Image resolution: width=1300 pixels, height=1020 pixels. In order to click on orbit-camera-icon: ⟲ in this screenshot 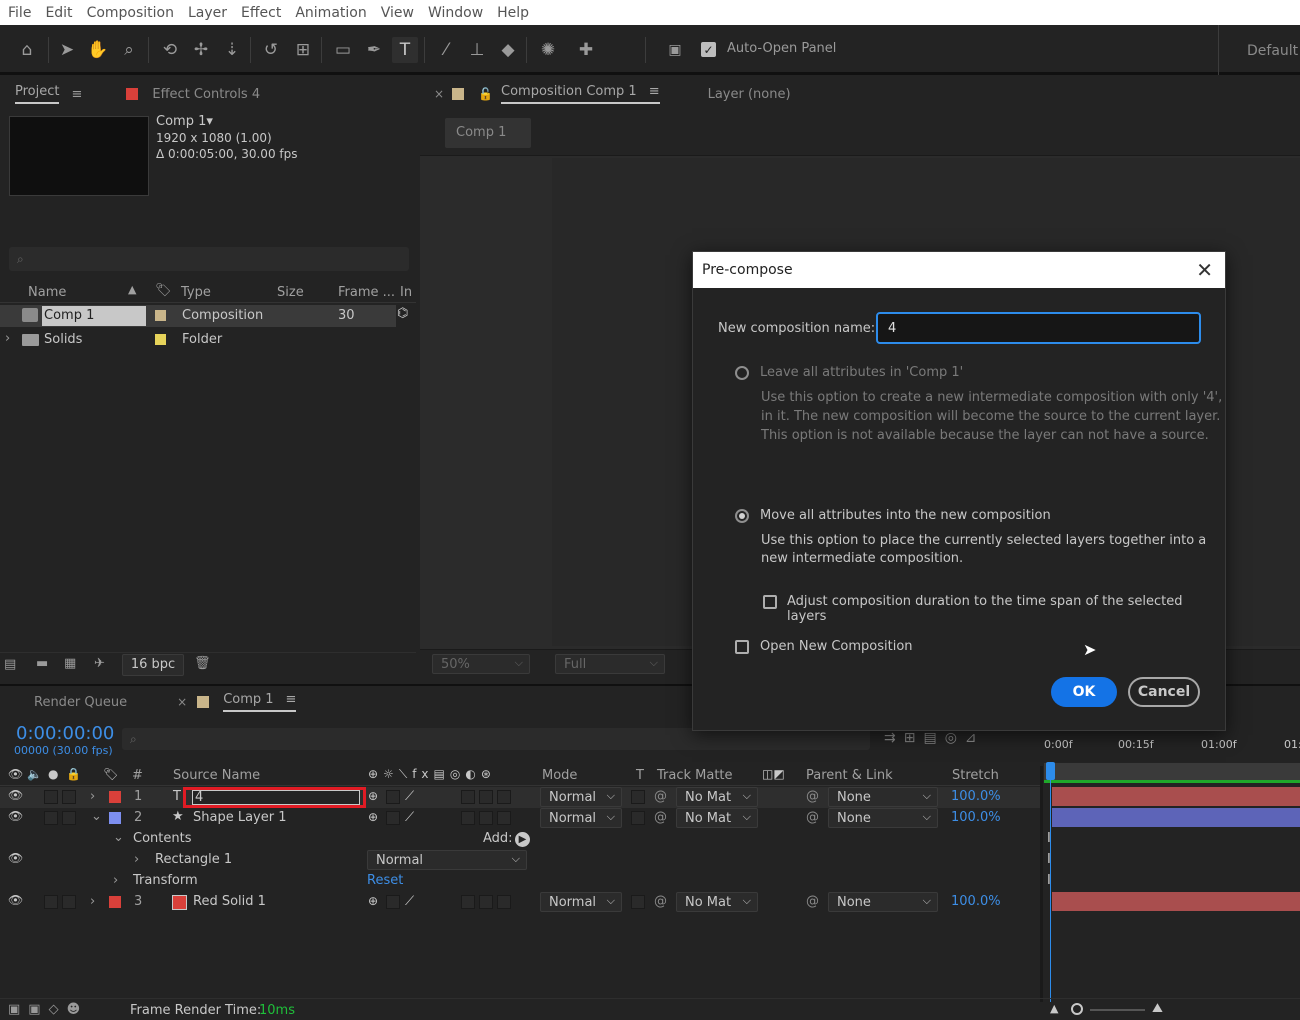, I will do `click(170, 50)`.